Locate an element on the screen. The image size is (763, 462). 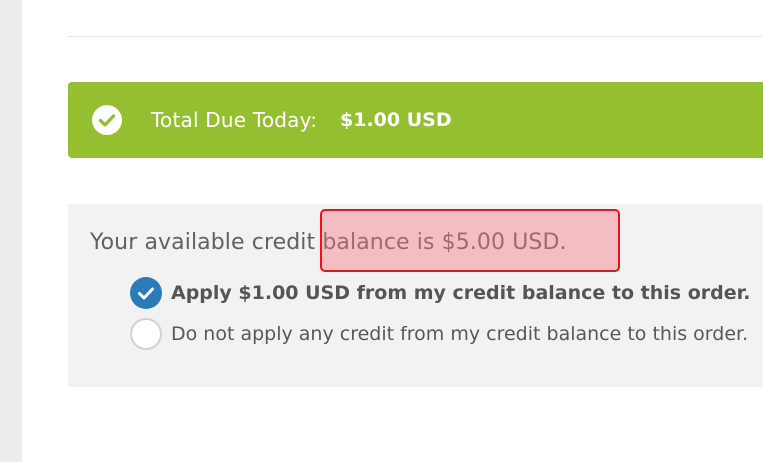
total-due-amount: $1.00 USD is located at coordinates (396, 120).